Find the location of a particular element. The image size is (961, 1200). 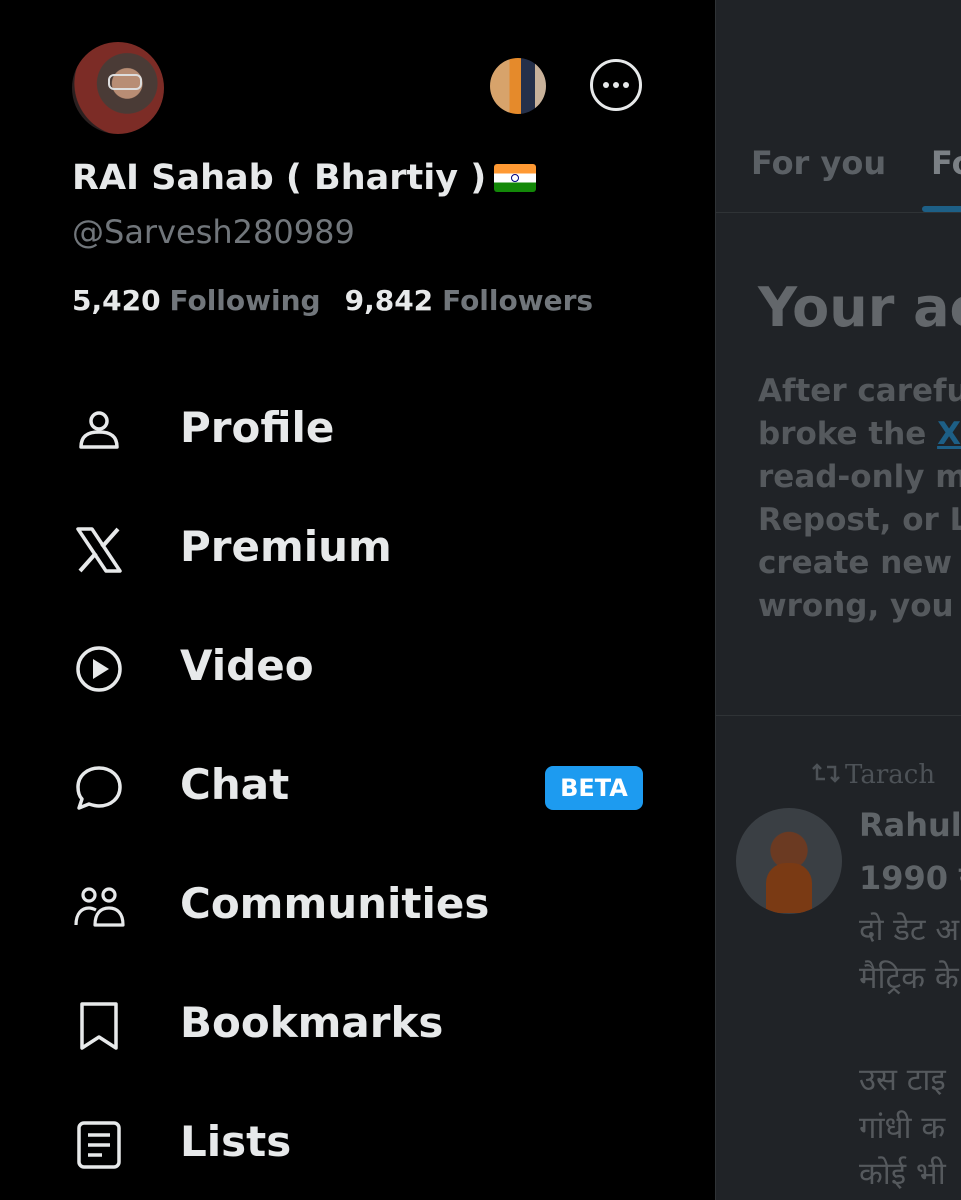

notice-line: wrong, you c is located at coordinates (859, 606).